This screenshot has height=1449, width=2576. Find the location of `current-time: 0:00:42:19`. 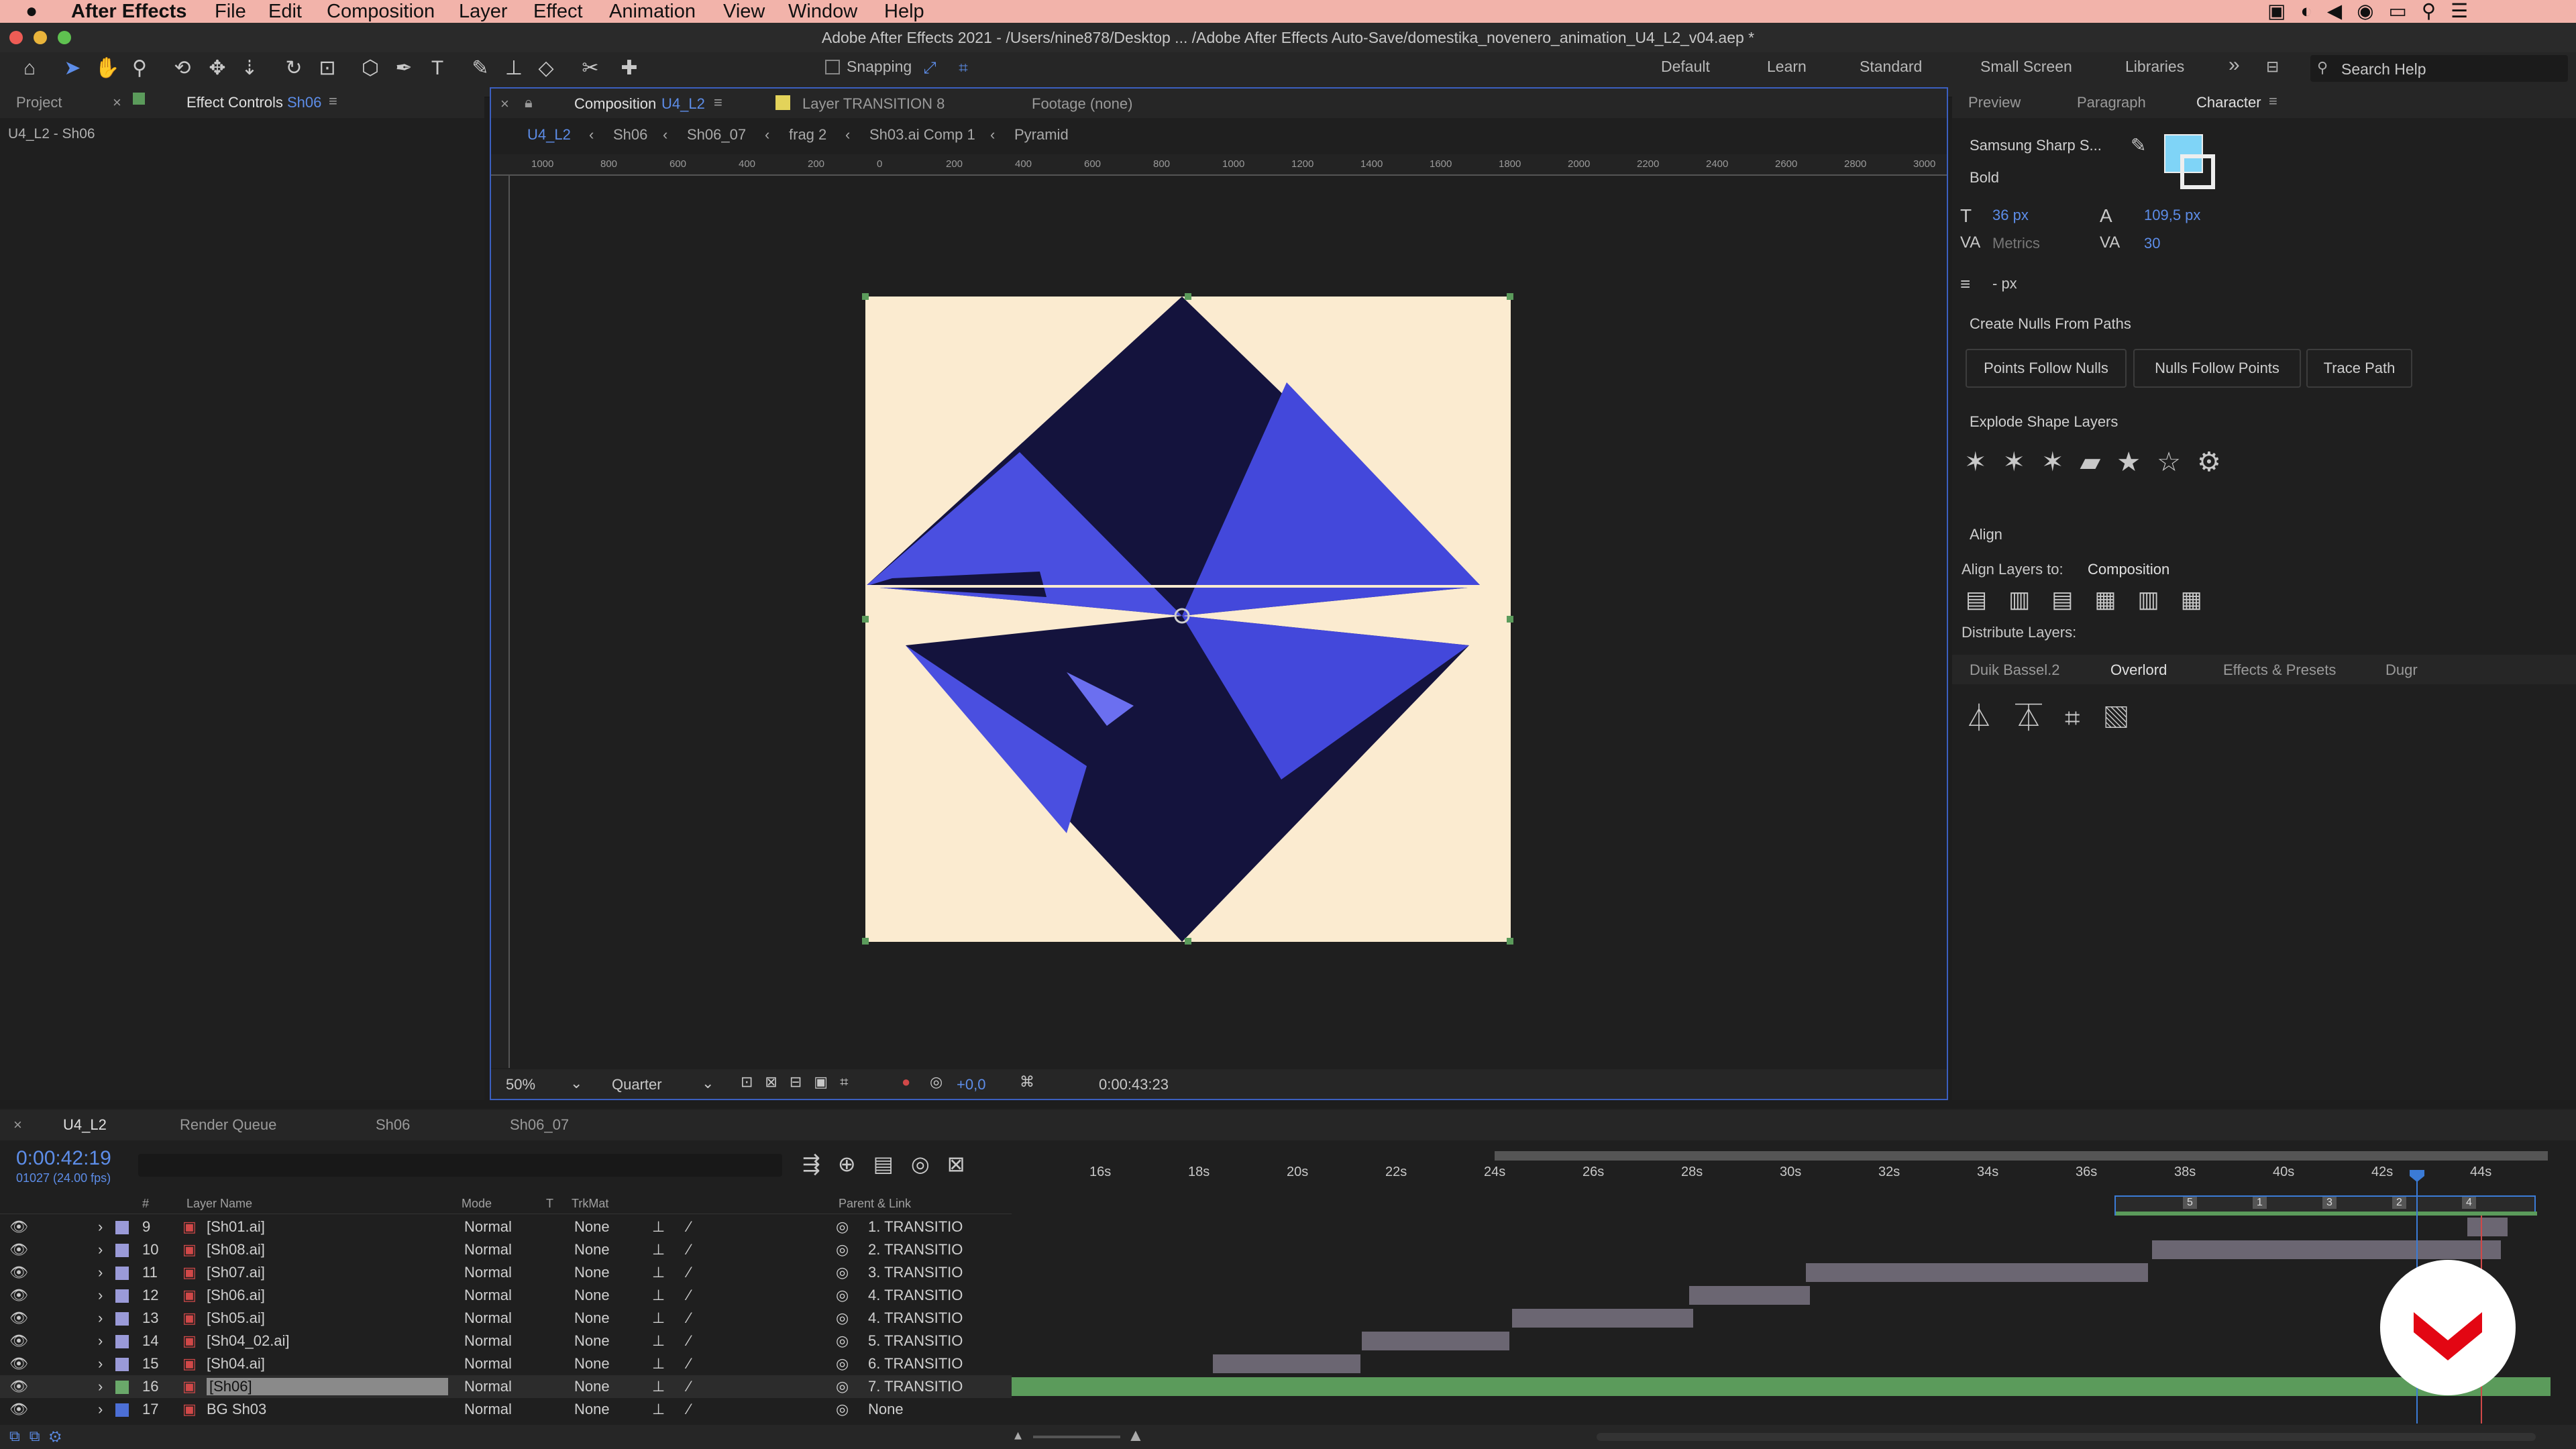

current-time: 0:00:42:19 is located at coordinates (63, 1158).